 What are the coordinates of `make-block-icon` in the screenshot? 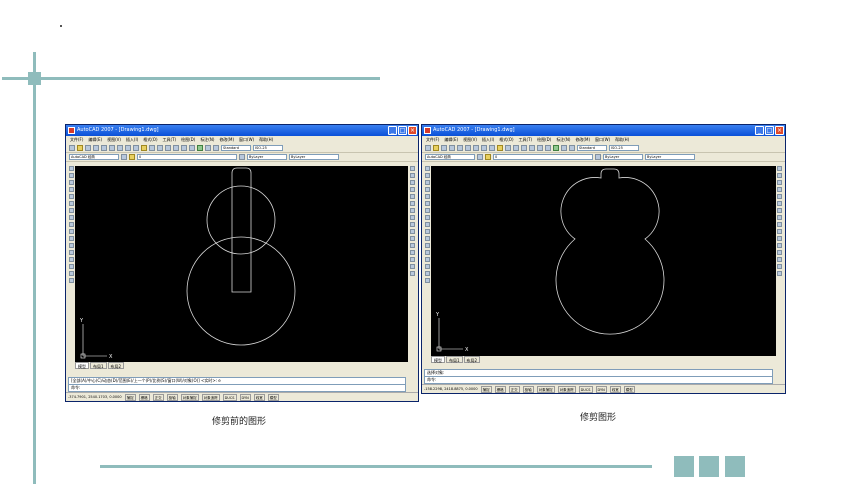 It's located at (71, 245).